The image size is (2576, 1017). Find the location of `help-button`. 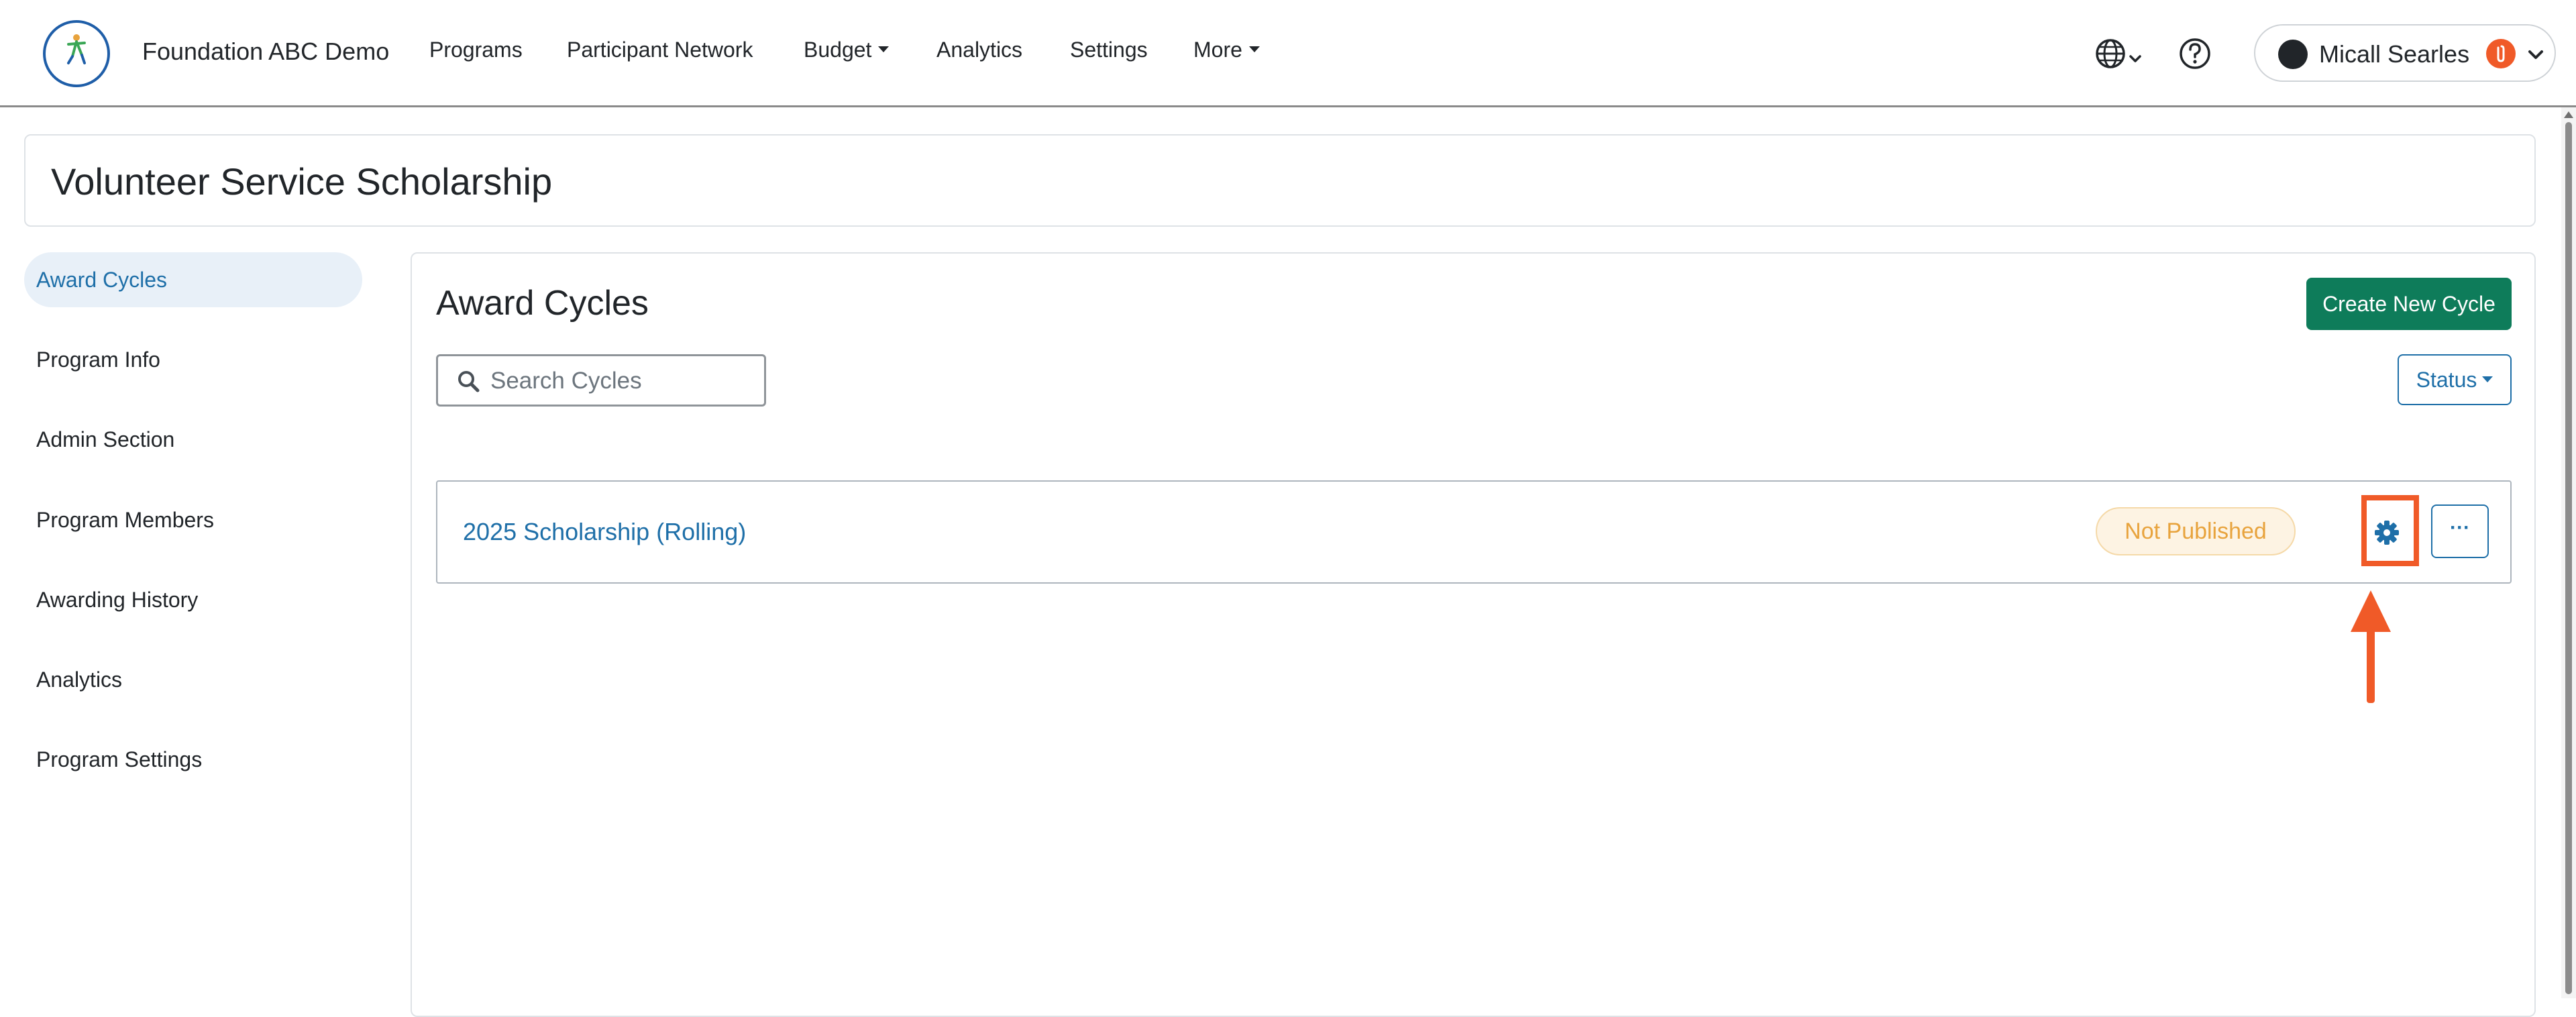

help-button is located at coordinates (2195, 53).